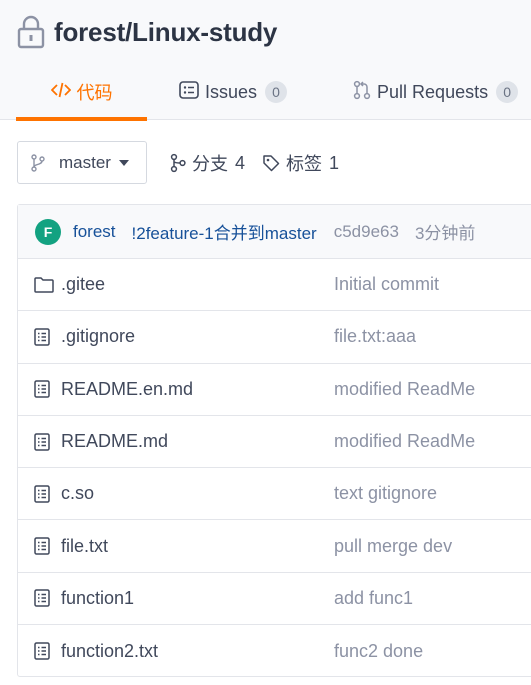 The image size is (531, 685). I want to click on tab-pull-requests-label: Pull Requests, so click(433, 91).